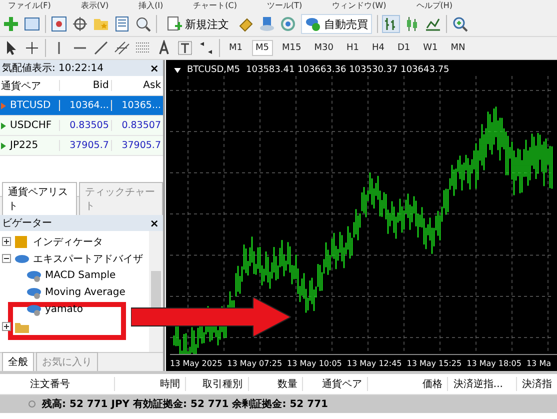  I want to click on folder-star-icon, so click(101, 24).